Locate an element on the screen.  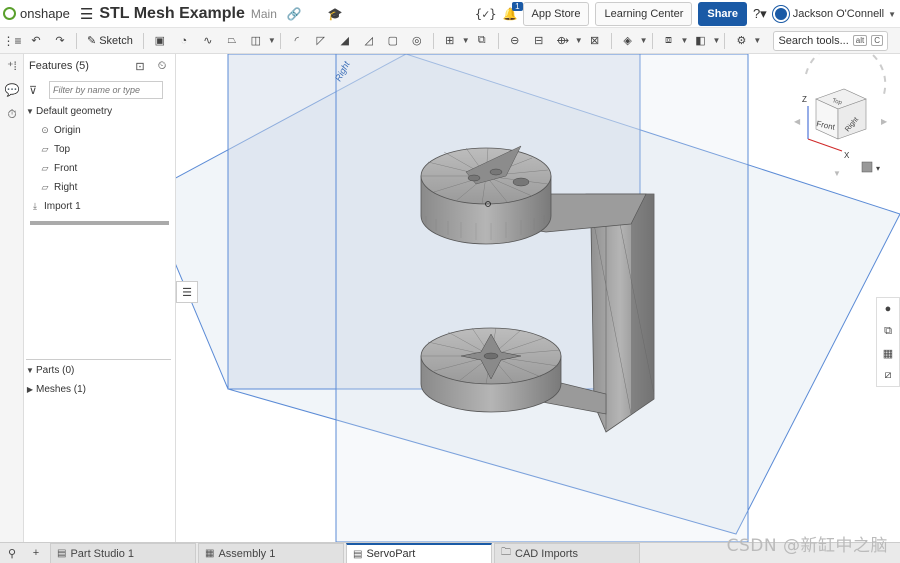
default-geometry-row: ▼ Default geometry is located at coordinates (99, 111).